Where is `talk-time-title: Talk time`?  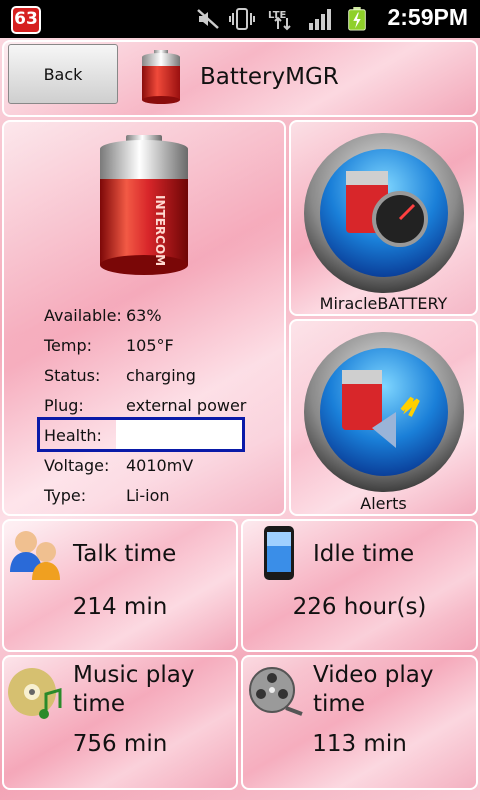 talk-time-title: Talk time is located at coordinates (125, 554).